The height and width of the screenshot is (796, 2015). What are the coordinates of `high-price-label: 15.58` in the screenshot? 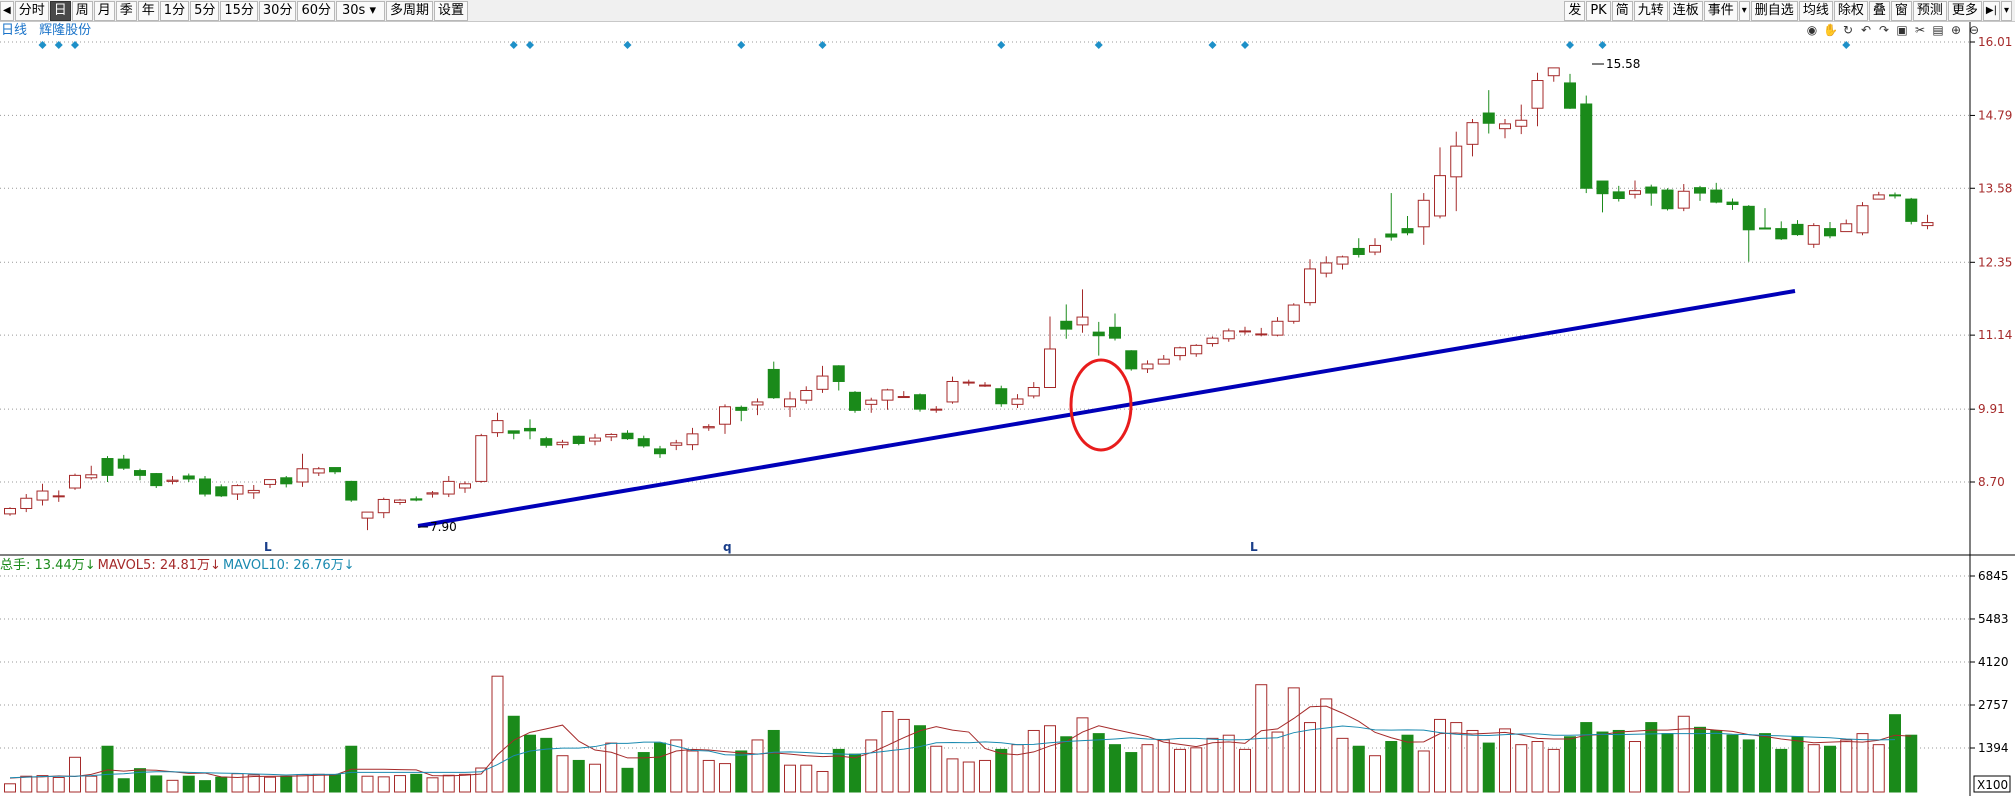 It's located at (1623, 64).